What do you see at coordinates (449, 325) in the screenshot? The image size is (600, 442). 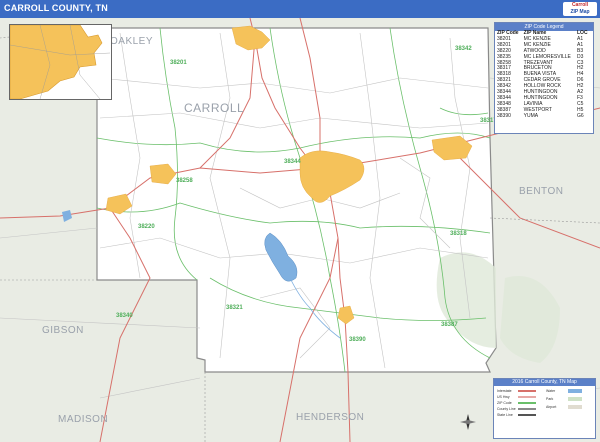 I see `zip-label: 38387` at bounding box center [449, 325].